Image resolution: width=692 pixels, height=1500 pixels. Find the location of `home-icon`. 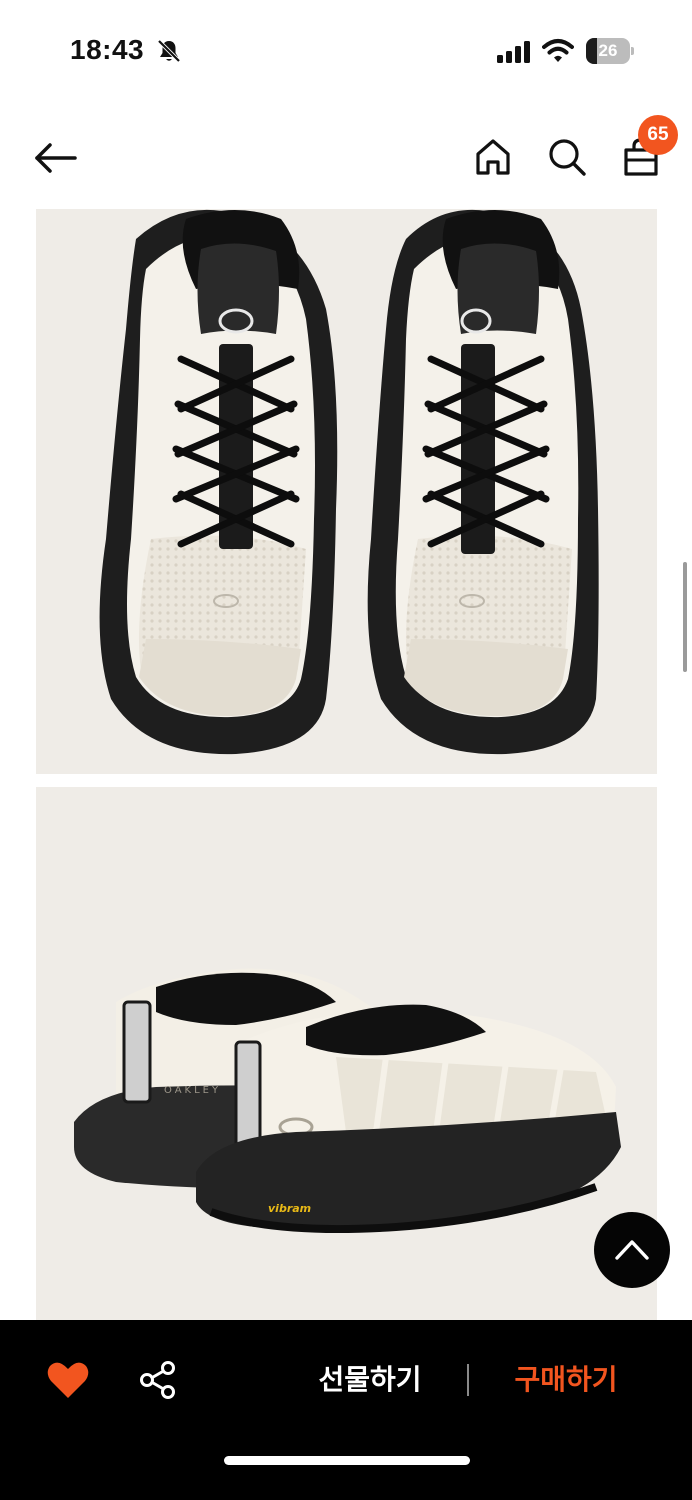

home-icon is located at coordinates (493, 157).